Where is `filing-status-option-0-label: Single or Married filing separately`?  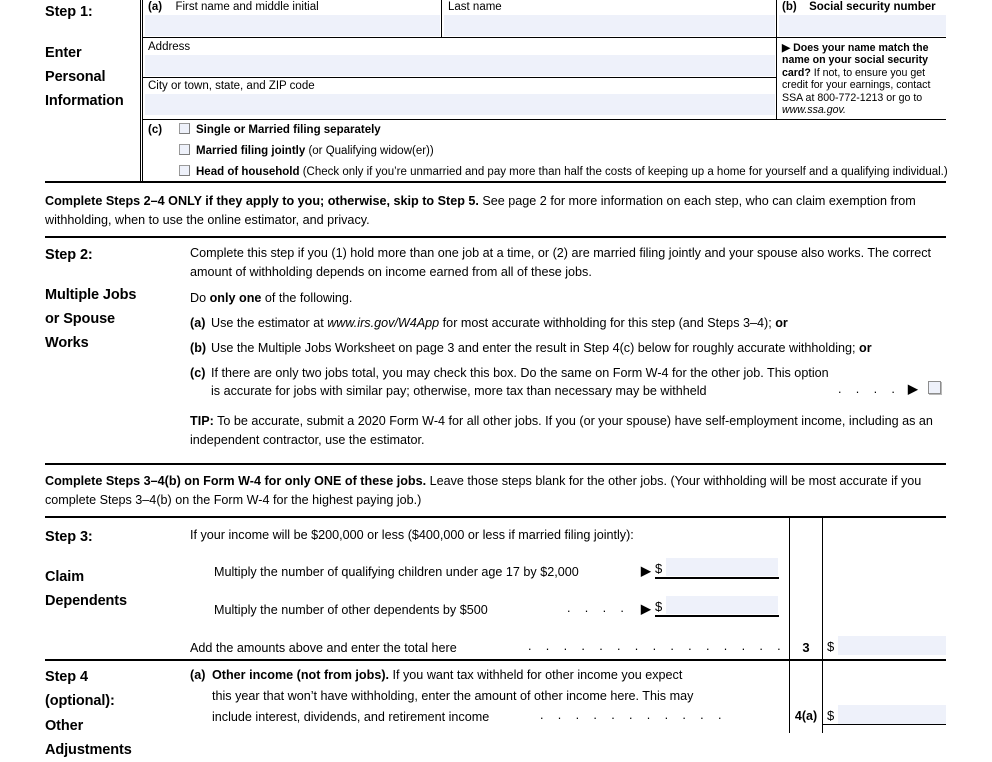
filing-status-option-0-label: Single or Married filing separately is located at coordinates (288, 130).